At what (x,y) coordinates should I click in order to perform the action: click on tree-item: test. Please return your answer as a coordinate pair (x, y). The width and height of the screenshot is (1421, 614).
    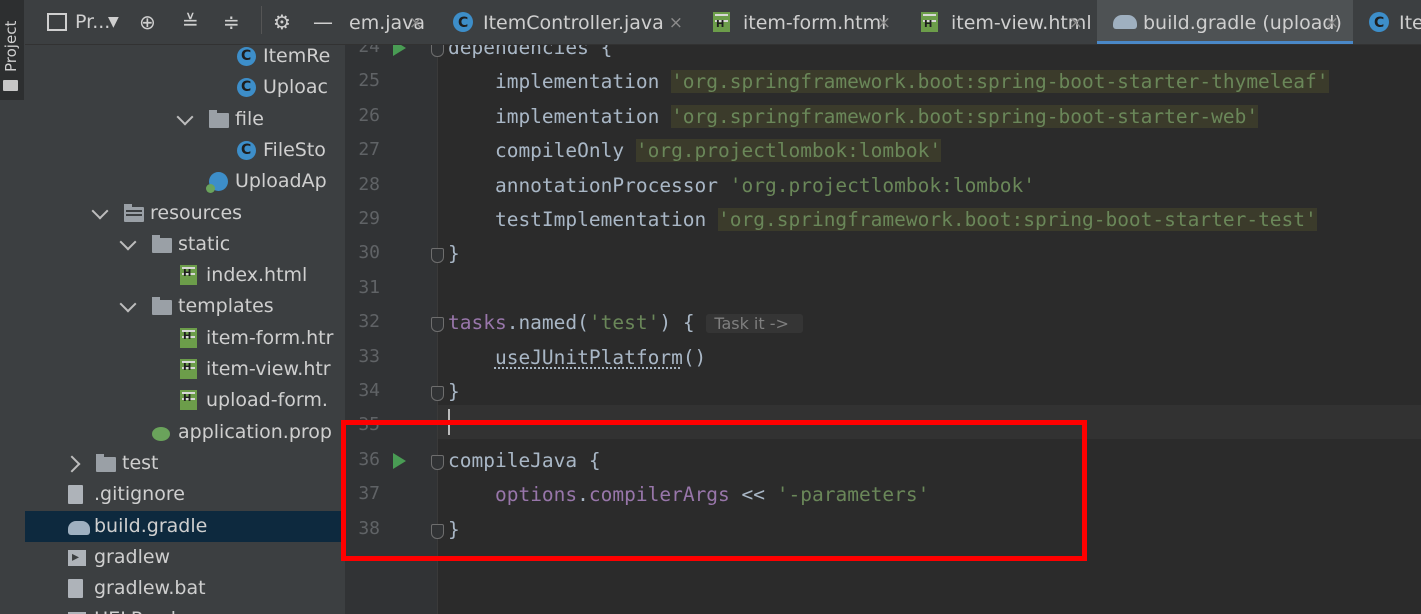
    Looking at the image, I should click on (185, 463).